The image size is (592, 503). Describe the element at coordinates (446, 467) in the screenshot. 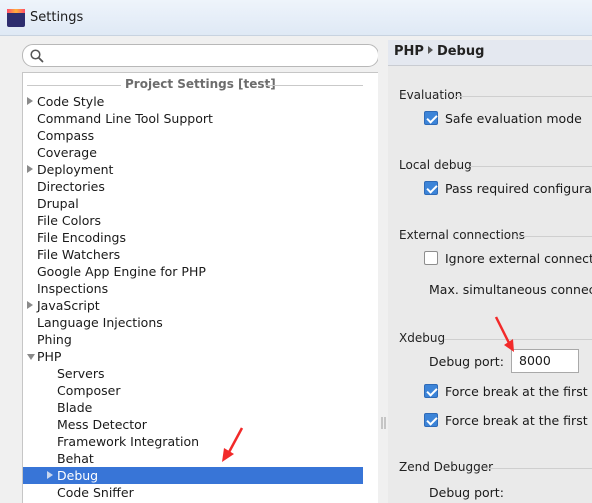

I see `zend-debugger-section-title: Zend Debugger` at that location.